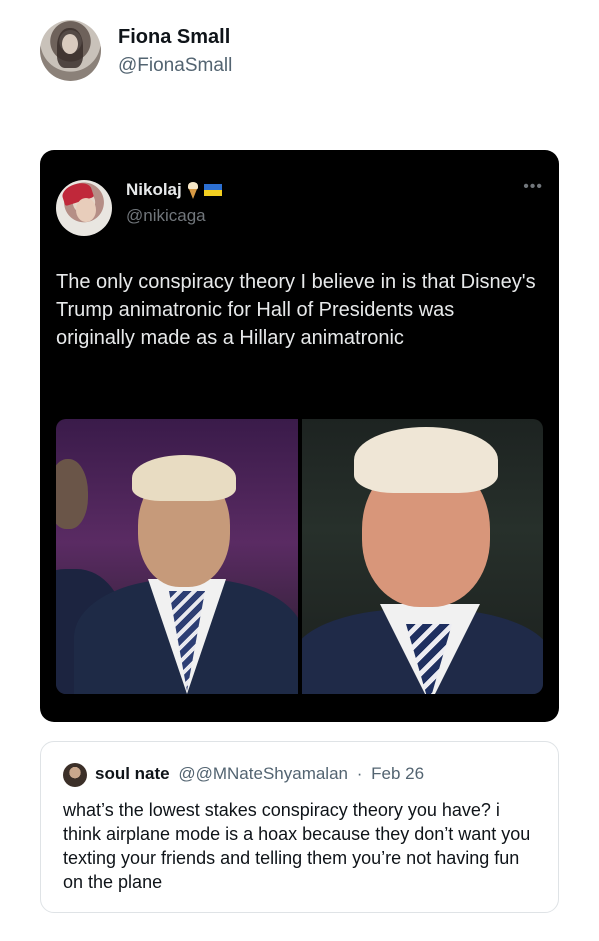 This screenshot has width=599, height=941. What do you see at coordinates (263, 773) in the screenshot?
I see `quoted-author-handle: @@MNateShyamalan` at bounding box center [263, 773].